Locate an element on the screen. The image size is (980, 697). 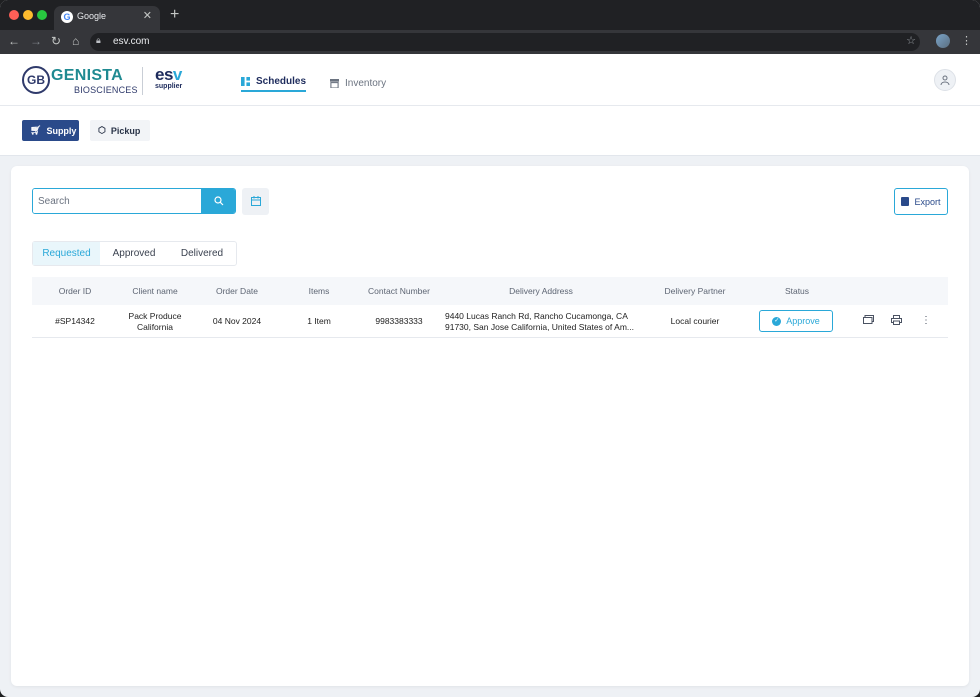
print-icon is located at coordinates (896, 322).